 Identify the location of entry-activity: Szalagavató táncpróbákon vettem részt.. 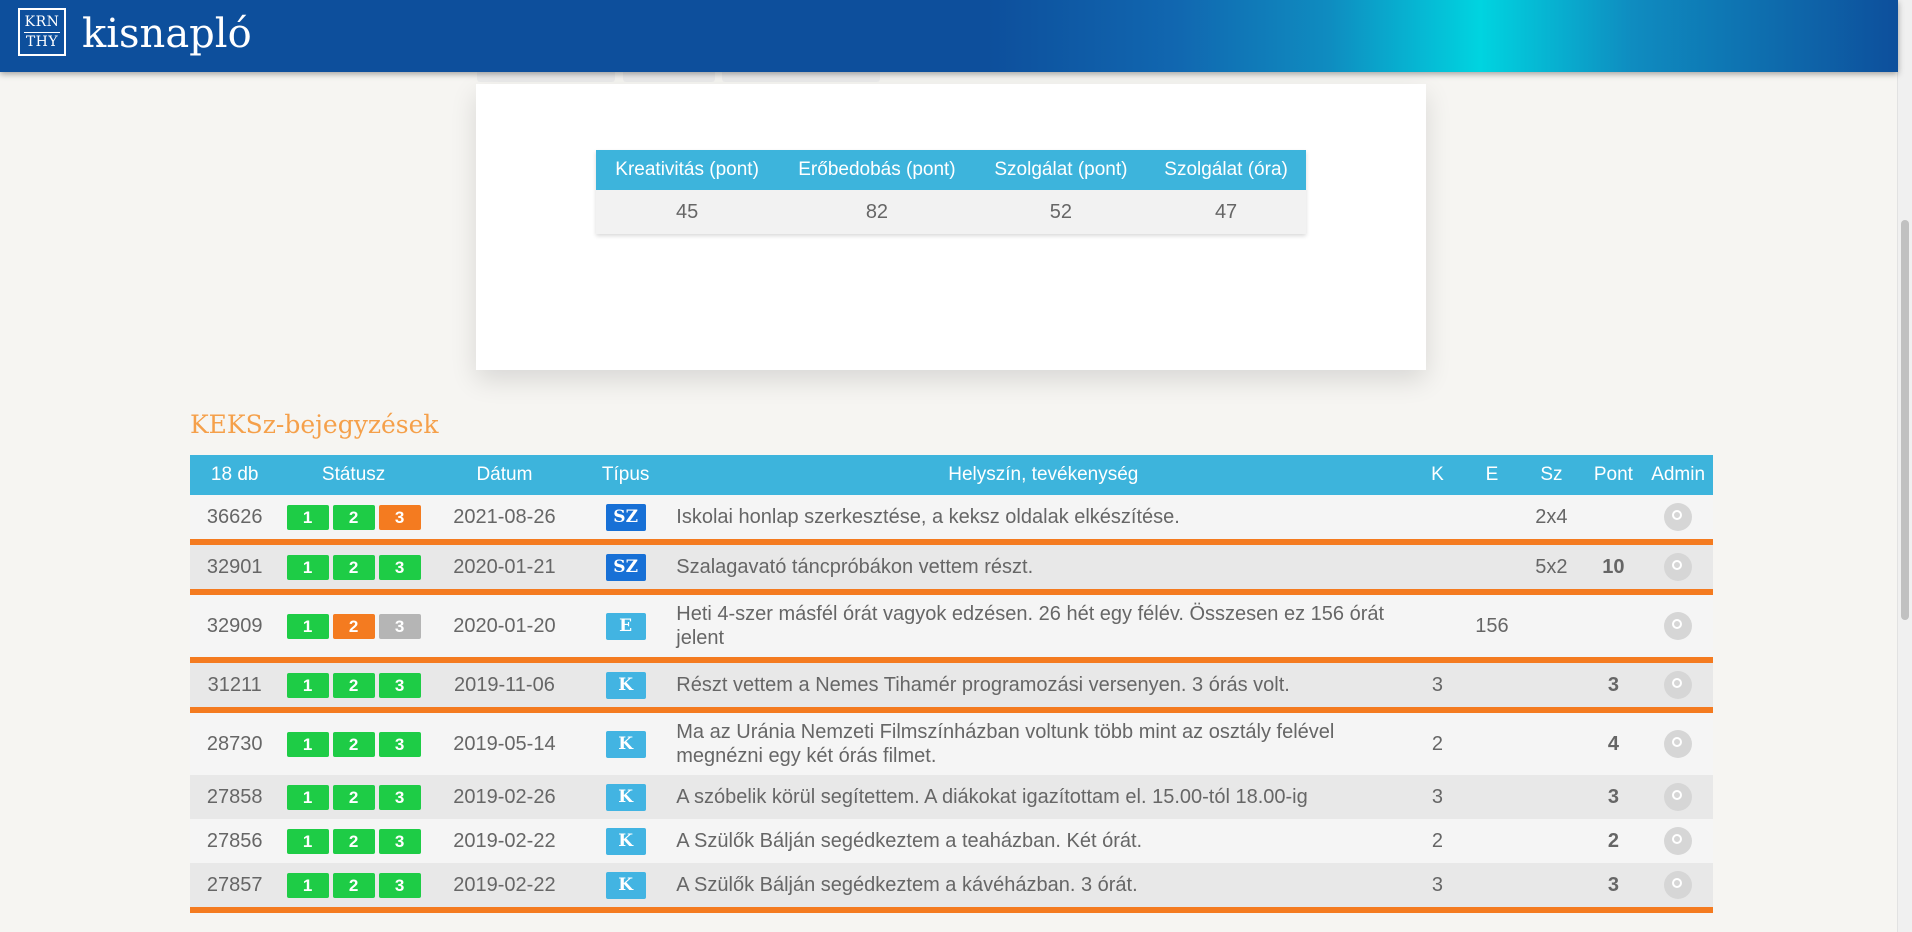
(1040, 567).